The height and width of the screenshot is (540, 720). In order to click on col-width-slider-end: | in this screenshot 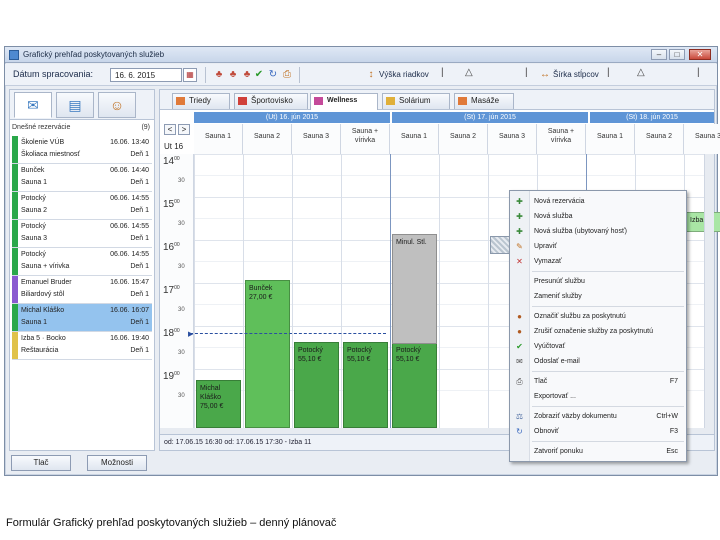, I will do `click(698, 72)`.